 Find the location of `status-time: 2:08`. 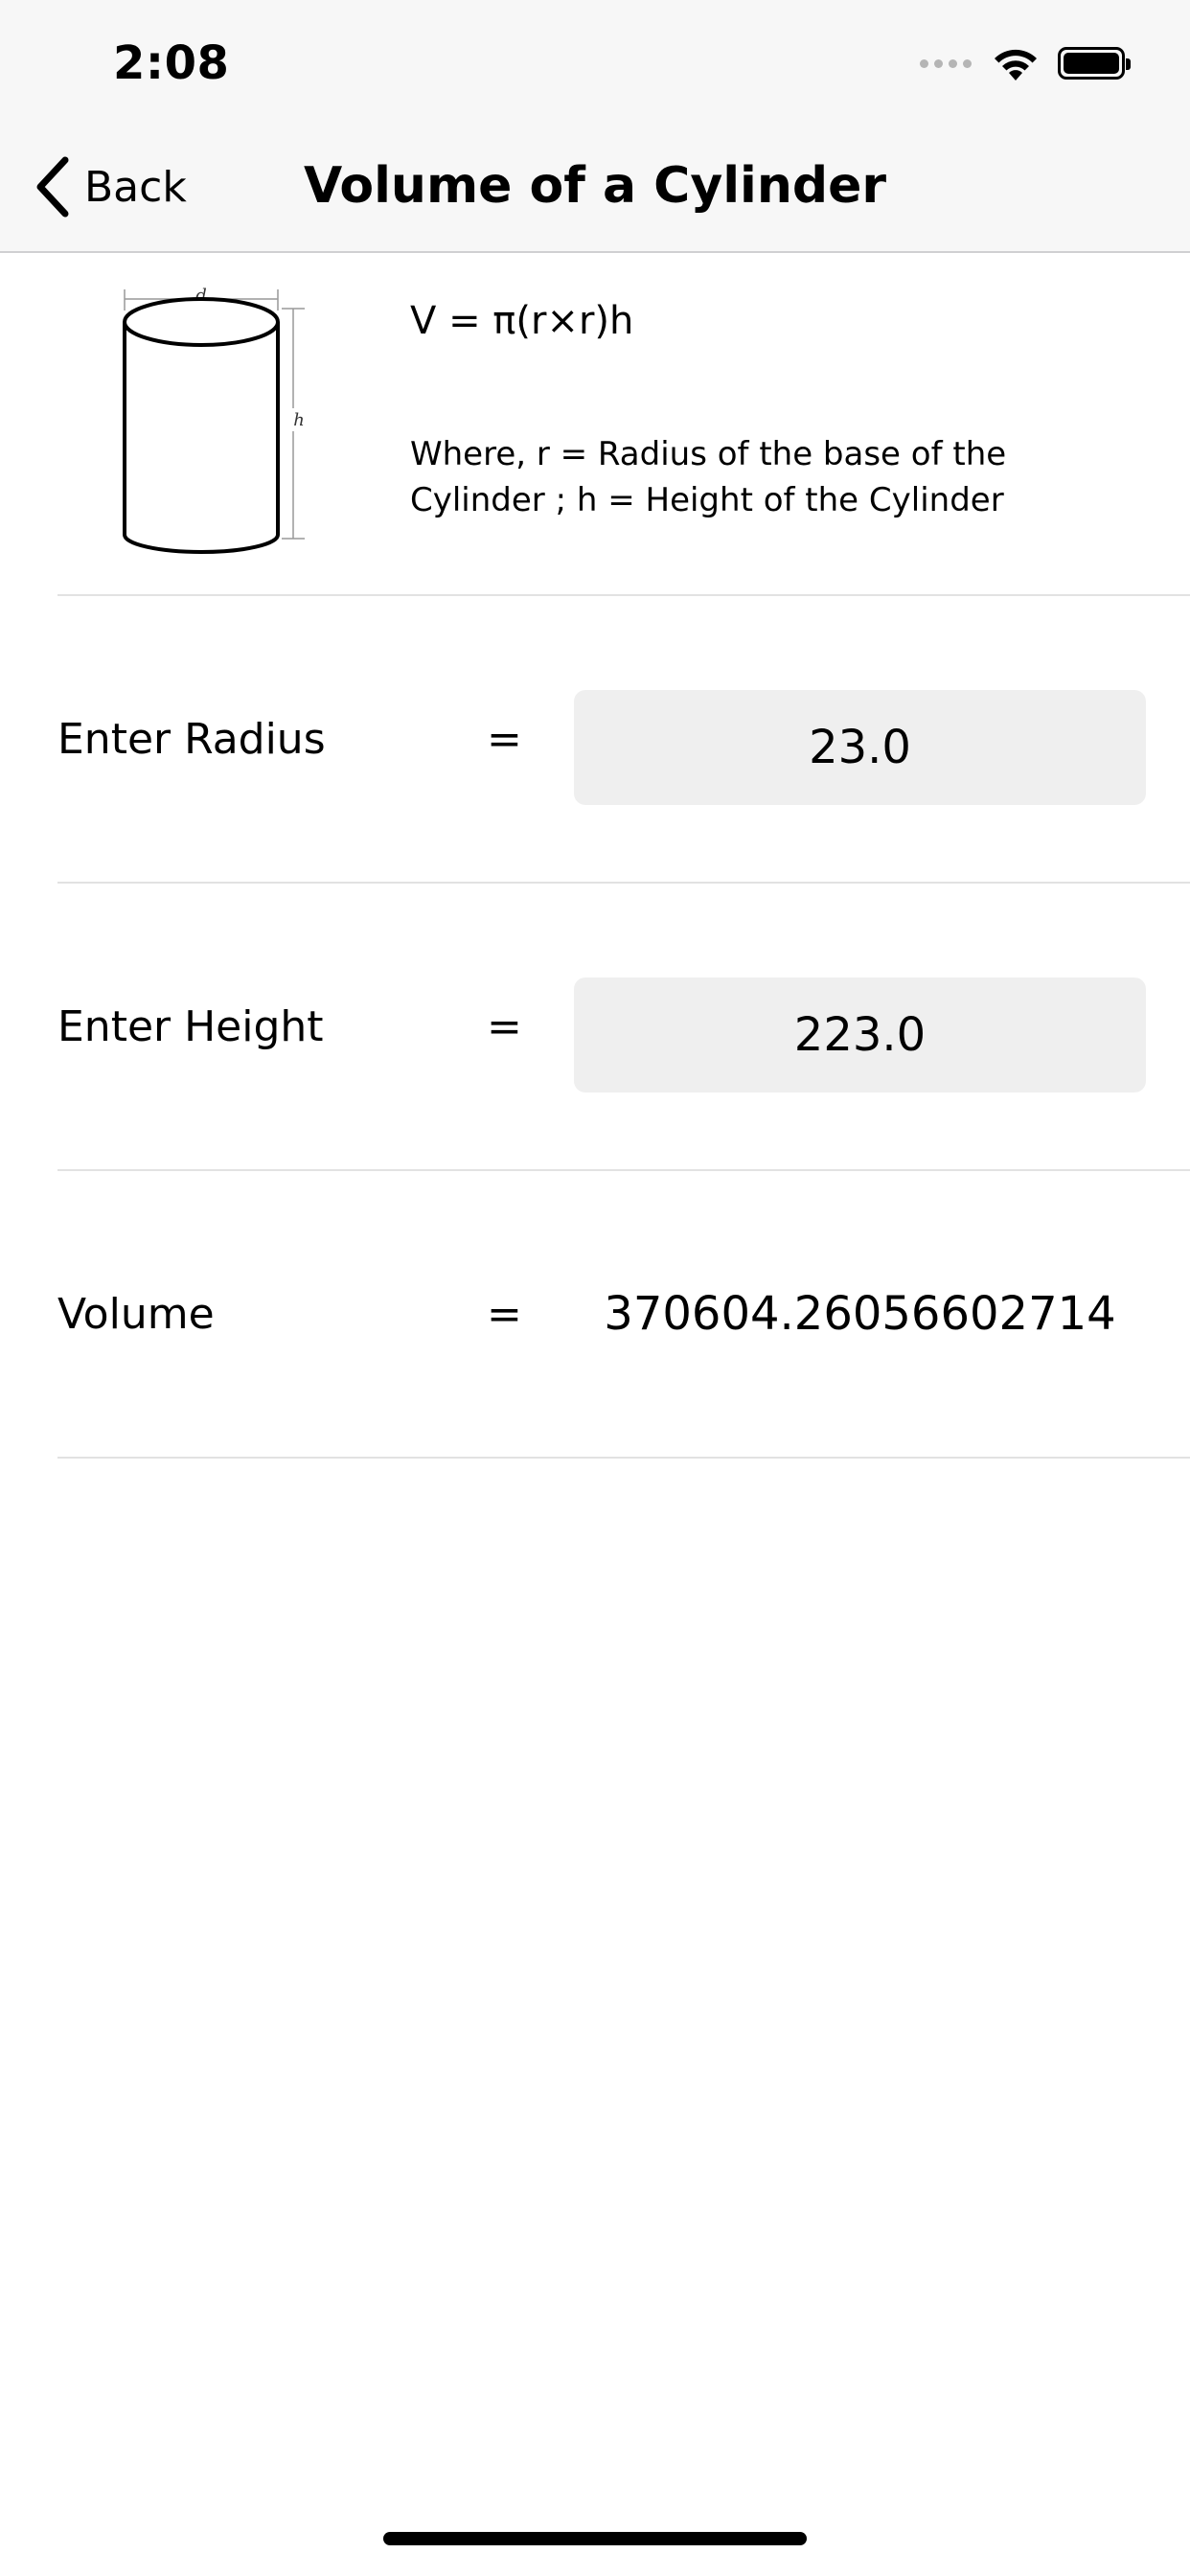

status-time: 2:08 is located at coordinates (171, 63).